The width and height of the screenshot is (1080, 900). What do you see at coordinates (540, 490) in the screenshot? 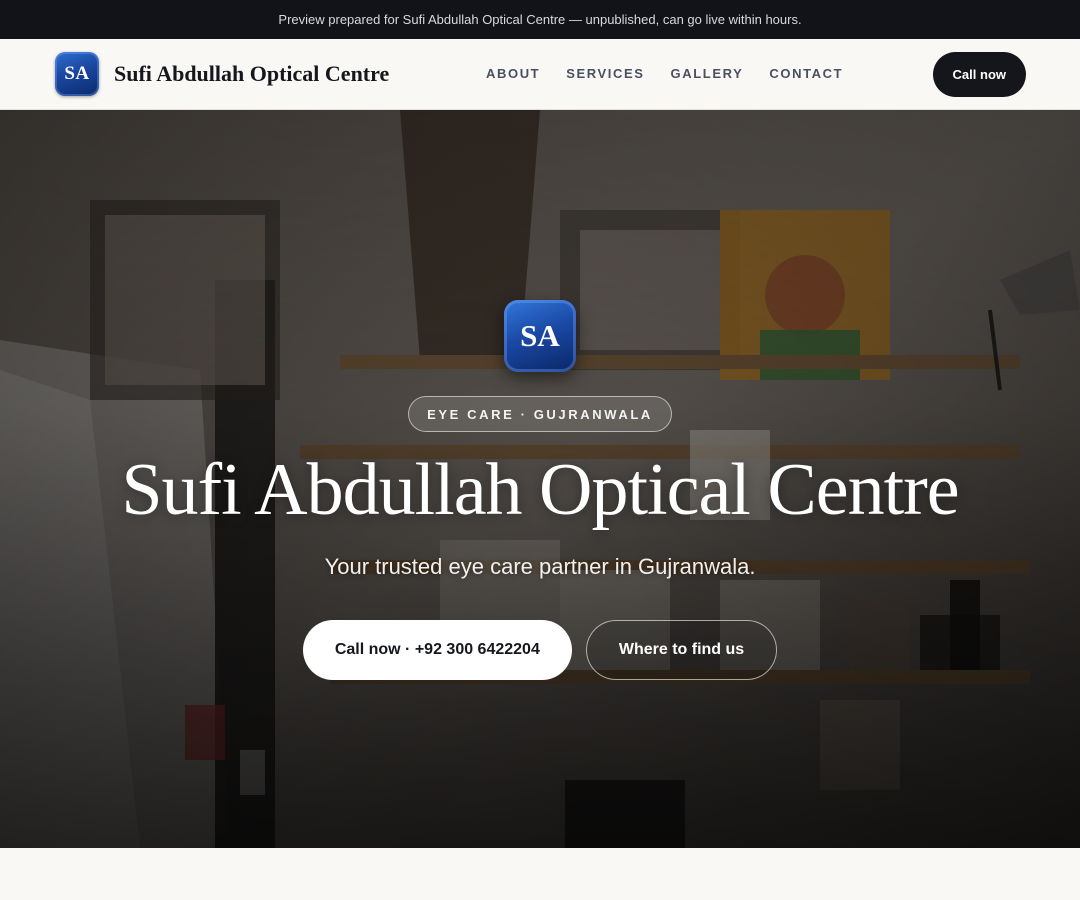
I see `hero-title: Sufi Abdullah Optical Centre` at bounding box center [540, 490].